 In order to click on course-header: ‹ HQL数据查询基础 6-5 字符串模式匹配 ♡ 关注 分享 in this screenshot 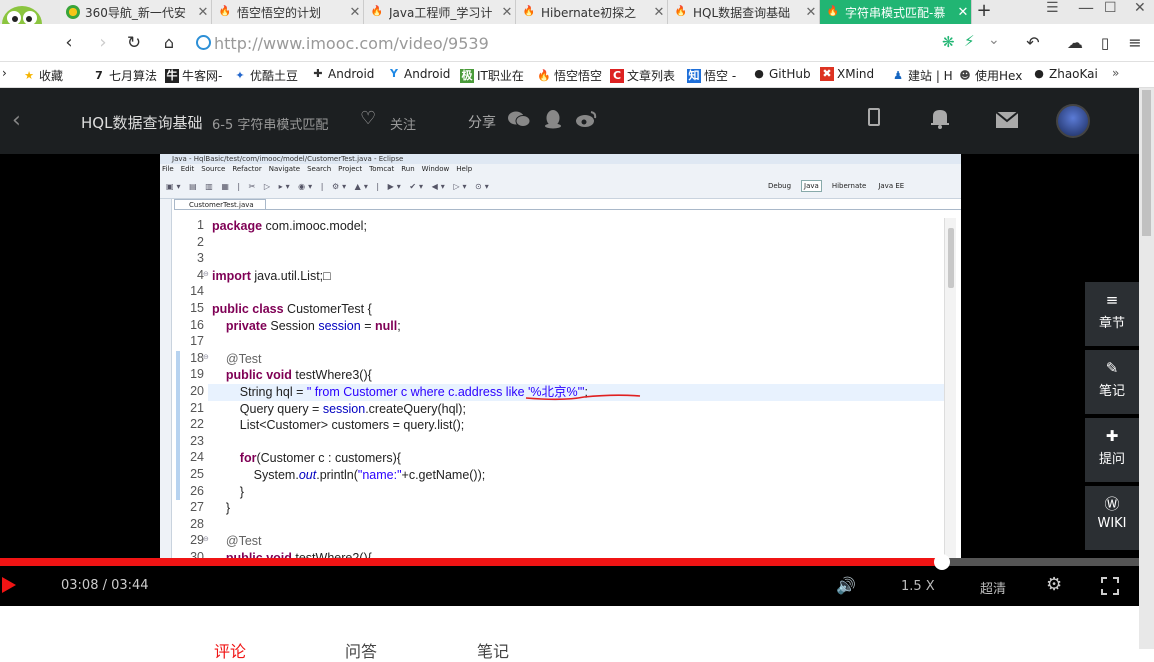, I will do `click(569, 121)`.